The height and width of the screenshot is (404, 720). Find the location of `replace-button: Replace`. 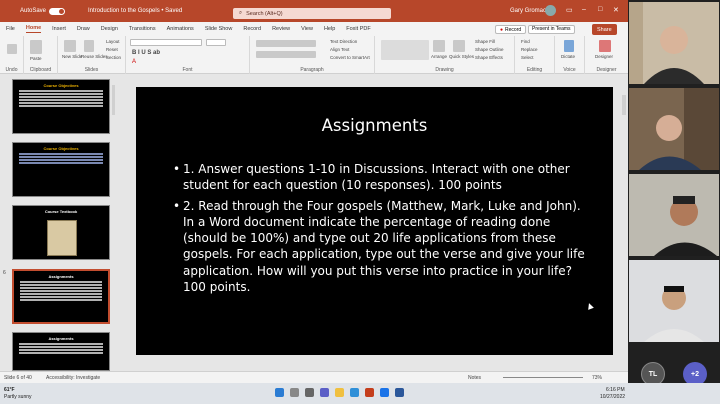

replace-button: Replace is located at coordinates (529, 49).